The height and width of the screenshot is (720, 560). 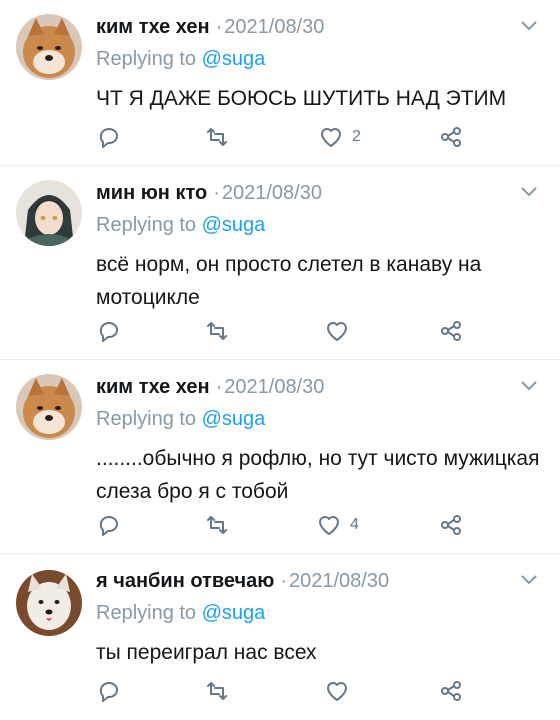 What do you see at coordinates (356, 136) in the screenshot?
I see `like-count: 2` at bounding box center [356, 136].